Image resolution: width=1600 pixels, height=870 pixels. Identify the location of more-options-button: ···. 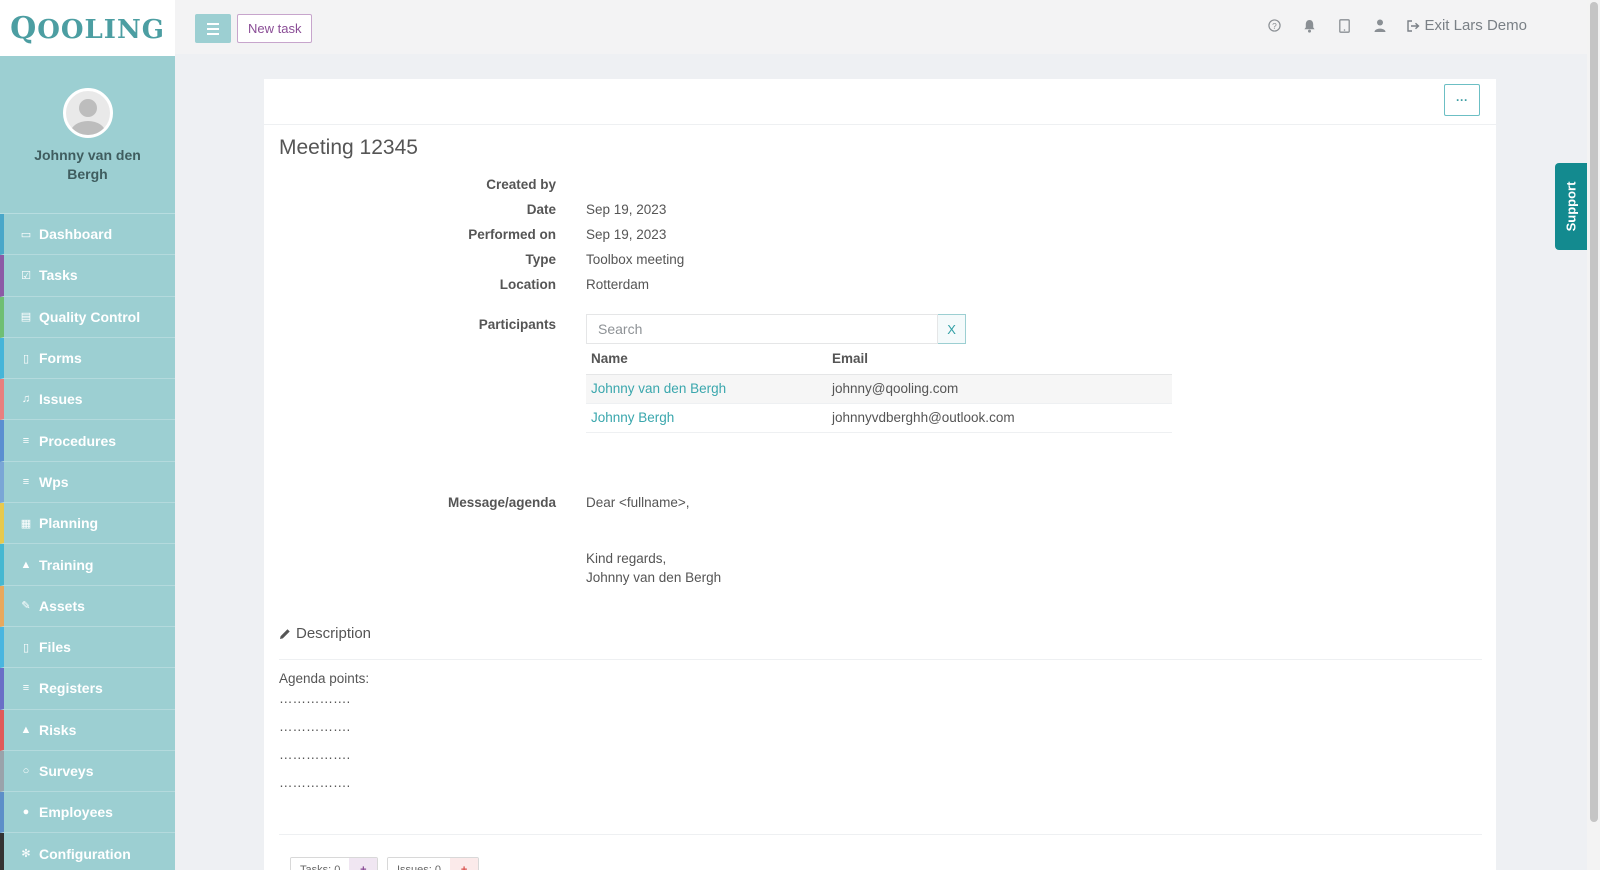
(1462, 100).